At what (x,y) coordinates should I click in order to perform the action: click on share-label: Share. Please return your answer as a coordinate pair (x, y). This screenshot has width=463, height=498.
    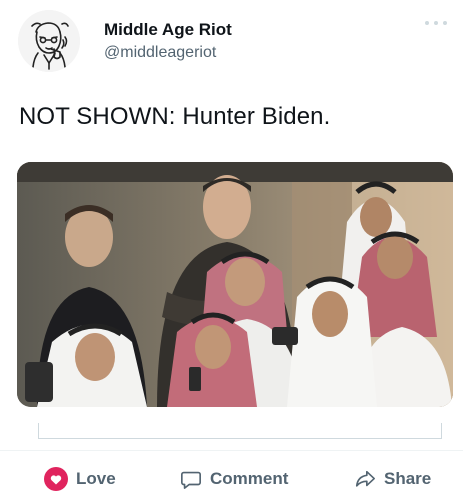
    Looking at the image, I should click on (408, 478).